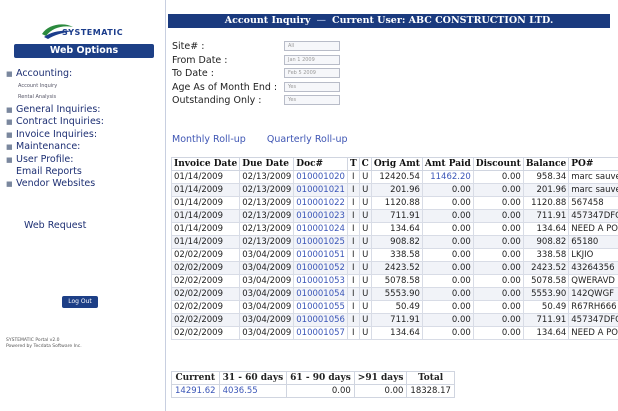  I want to click on status-header: C, so click(365, 164).